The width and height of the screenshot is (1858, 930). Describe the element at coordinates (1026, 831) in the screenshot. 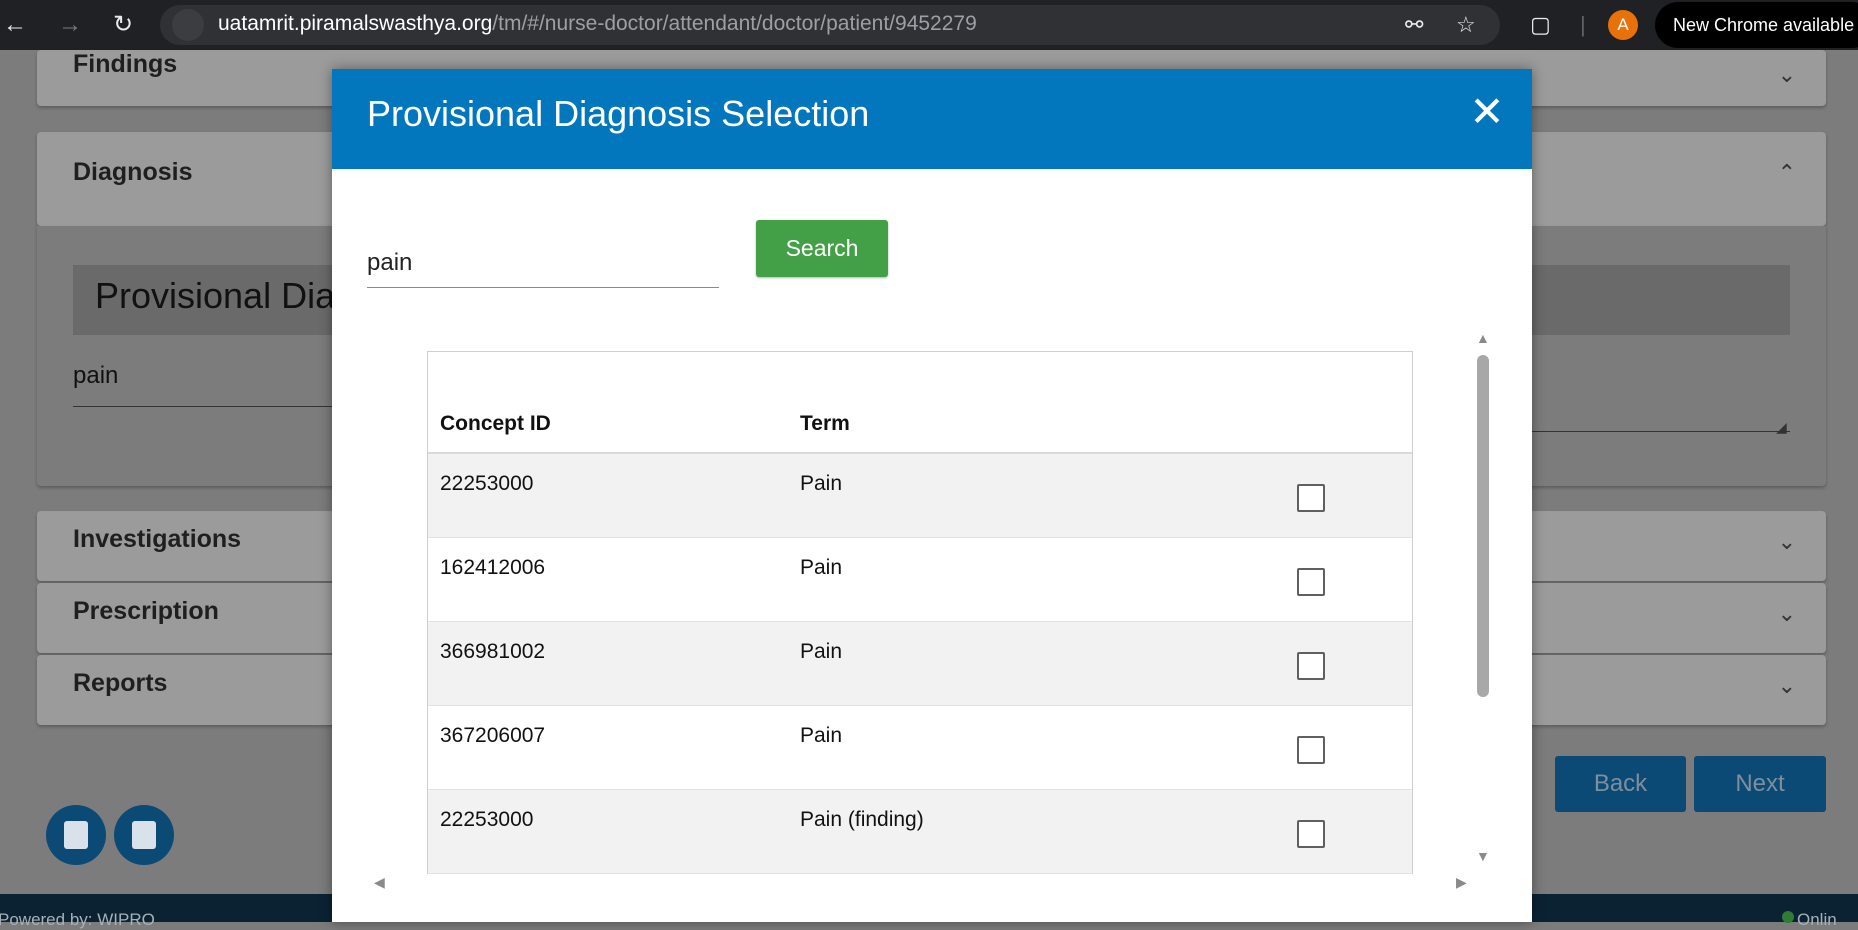

I see `term-cell: Pain (finding)` at that location.